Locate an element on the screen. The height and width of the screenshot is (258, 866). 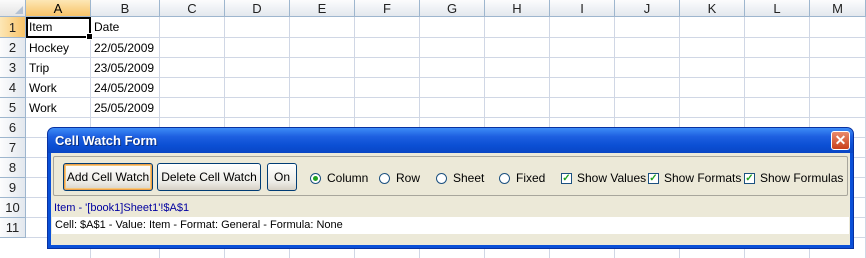
checkbox-show-formats-label: Show Formats is located at coordinates (703, 178).